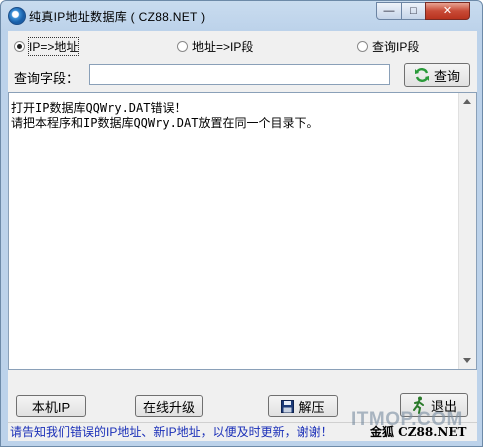 The image size is (483, 447). I want to click on query-button: 查询, so click(437, 75).